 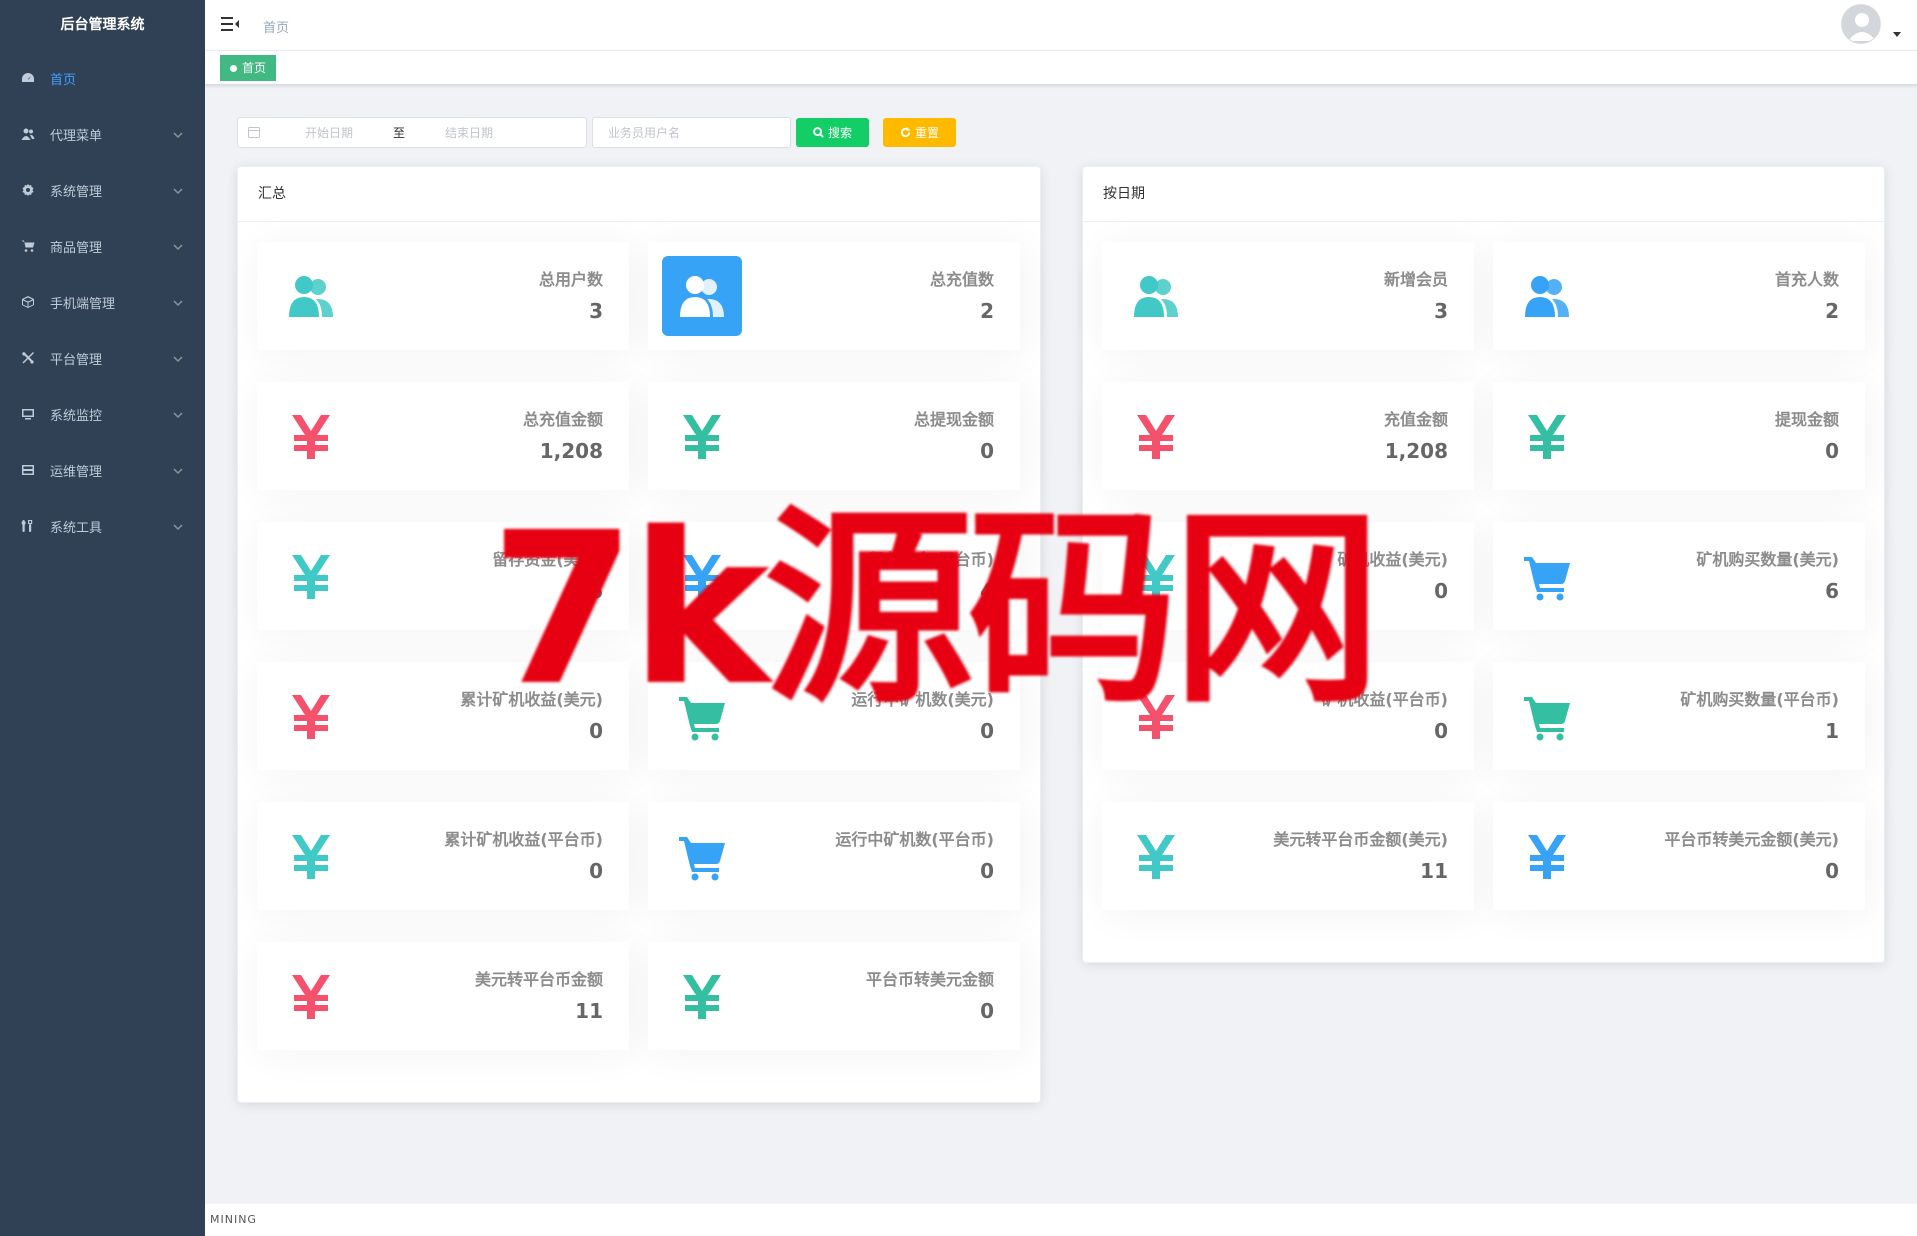 What do you see at coordinates (1061, 68) in the screenshot?
I see `tags-view: 首页` at bounding box center [1061, 68].